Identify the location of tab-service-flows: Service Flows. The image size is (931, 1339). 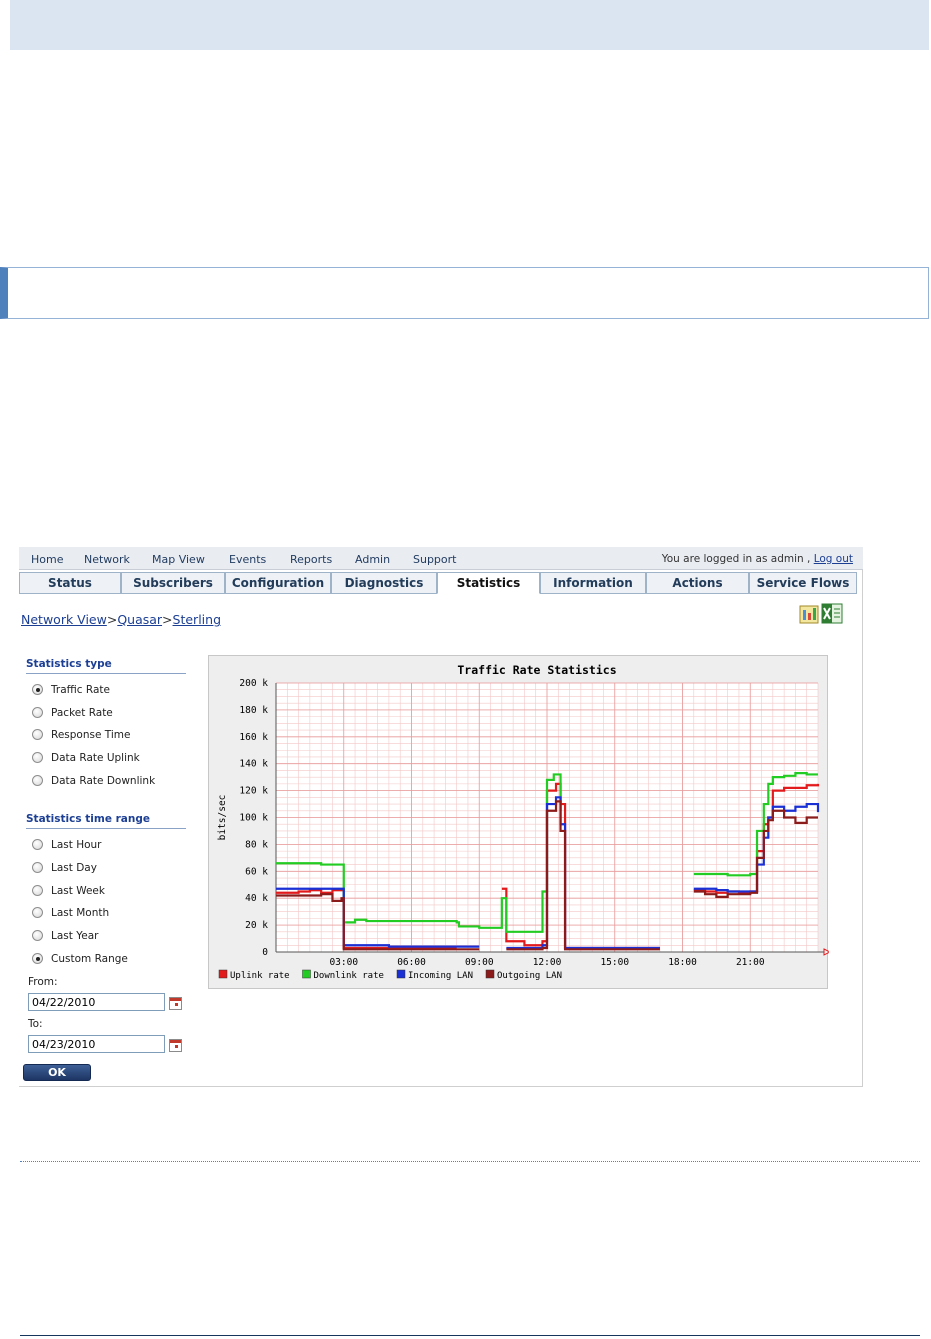
(803, 583).